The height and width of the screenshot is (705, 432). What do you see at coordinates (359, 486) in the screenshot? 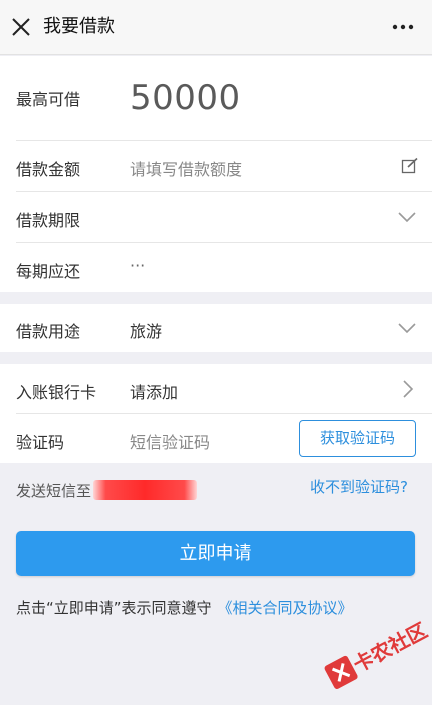
I see `no-code-link: 收不到验证码?` at bounding box center [359, 486].